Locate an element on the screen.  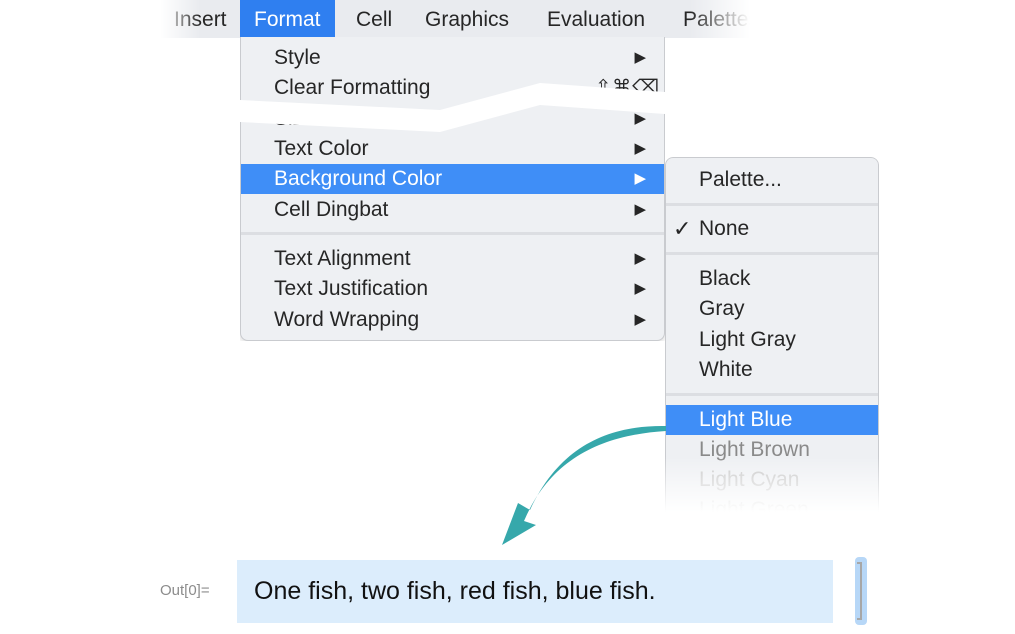
checkmark-icon: ✓ is located at coordinates (682, 228).